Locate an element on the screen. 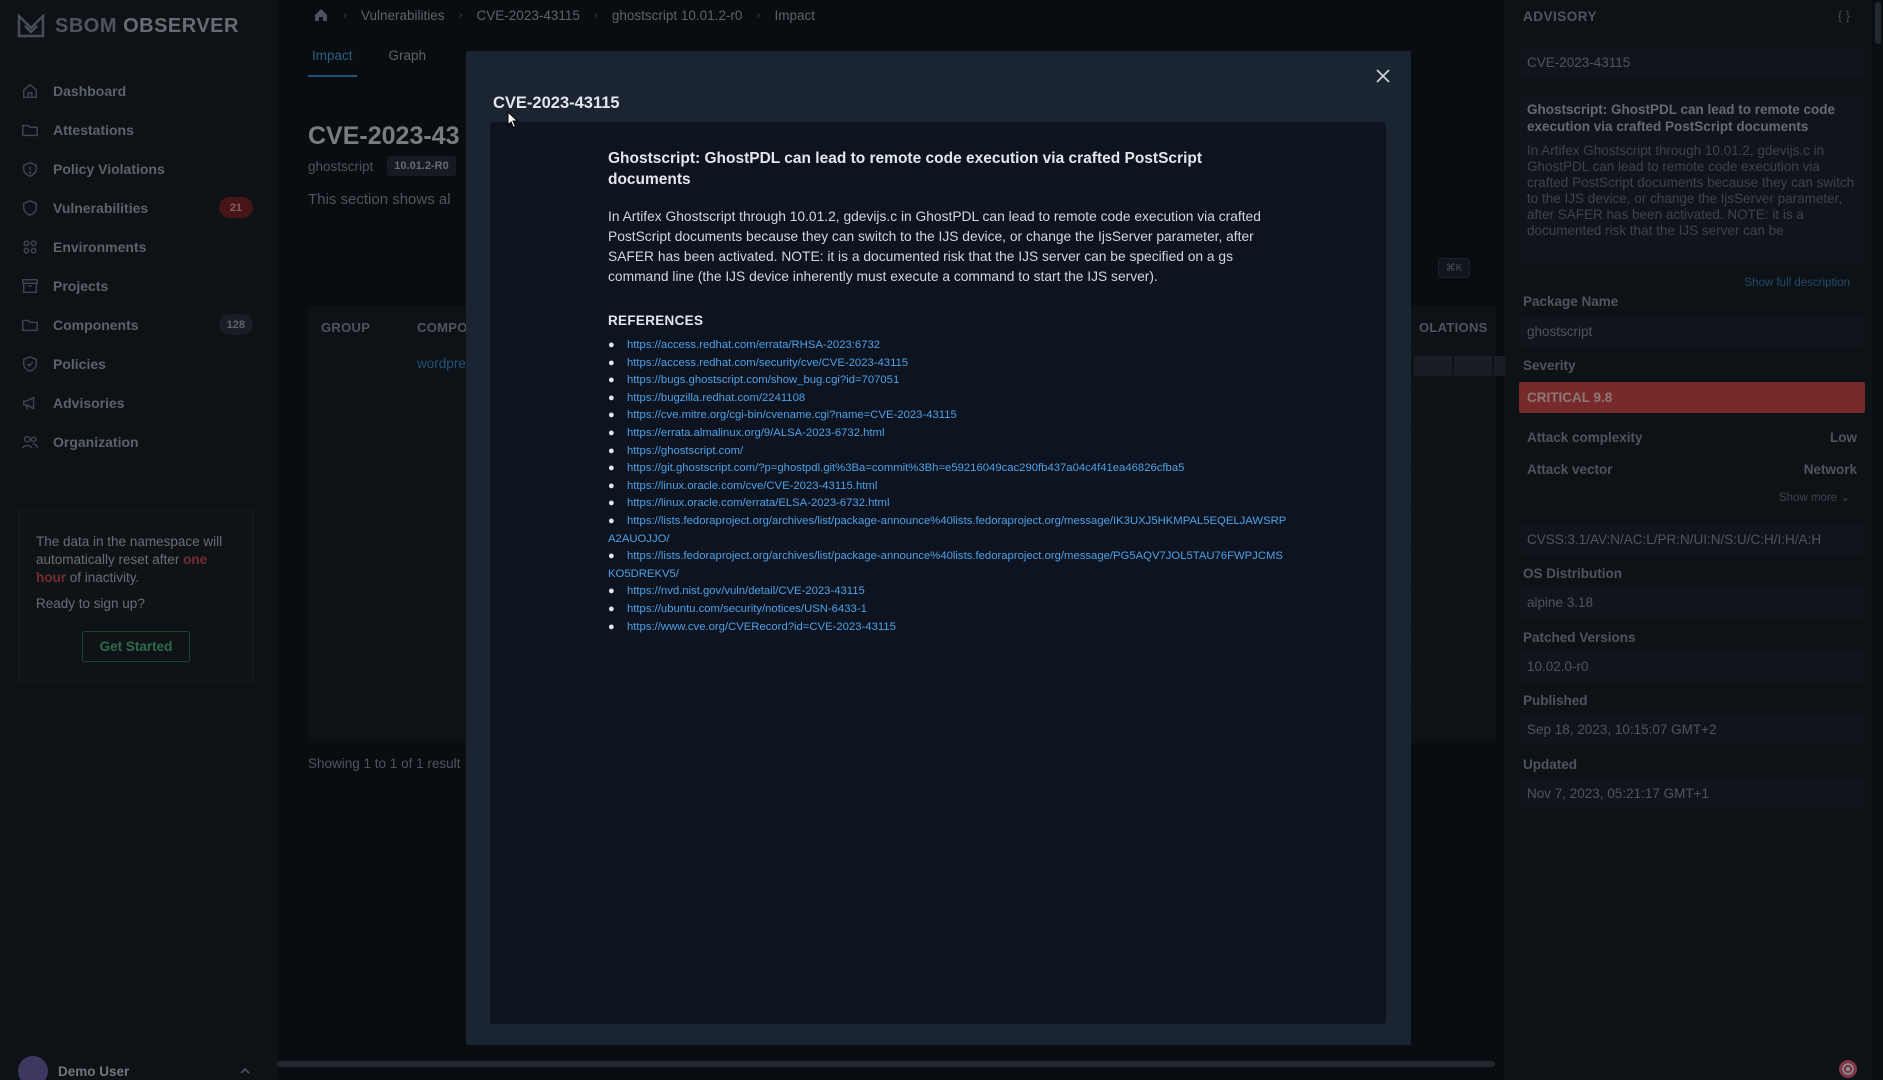  reference-item: ● https://bugzilla.redhat.com/2241108 is located at coordinates (948, 399).